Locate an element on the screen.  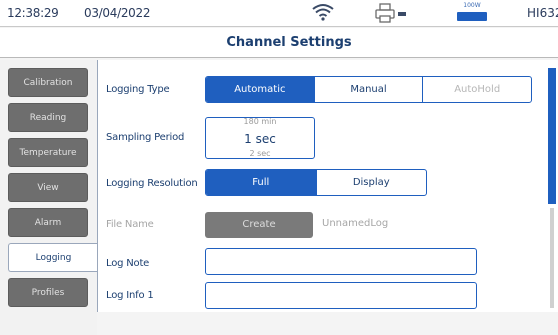
scrollbar is located at coordinates (551, 186).